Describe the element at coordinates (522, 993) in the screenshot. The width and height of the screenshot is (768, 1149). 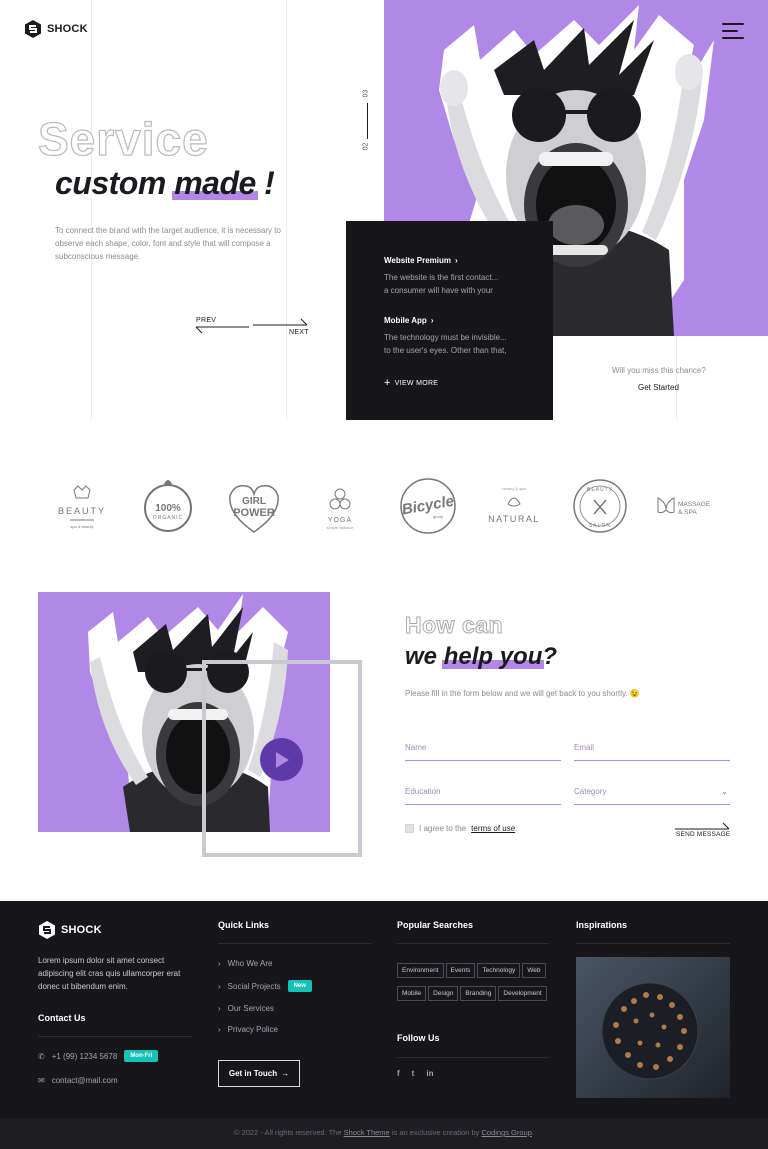
I see `tag-development: Development` at that location.